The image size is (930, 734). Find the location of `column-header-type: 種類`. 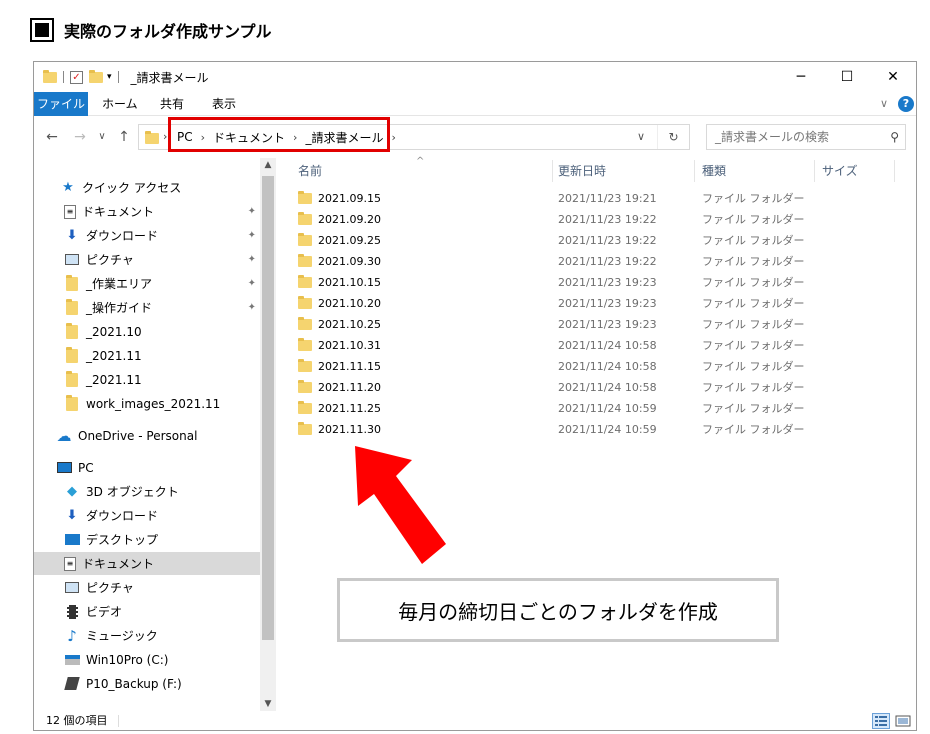

column-header-type: 種類 is located at coordinates (714, 171).